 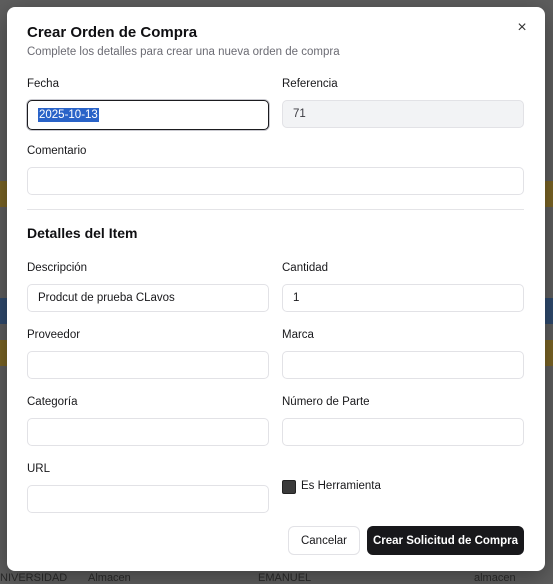 What do you see at coordinates (57, 268) in the screenshot?
I see `descripcion-label: Descripción` at bounding box center [57, 268].